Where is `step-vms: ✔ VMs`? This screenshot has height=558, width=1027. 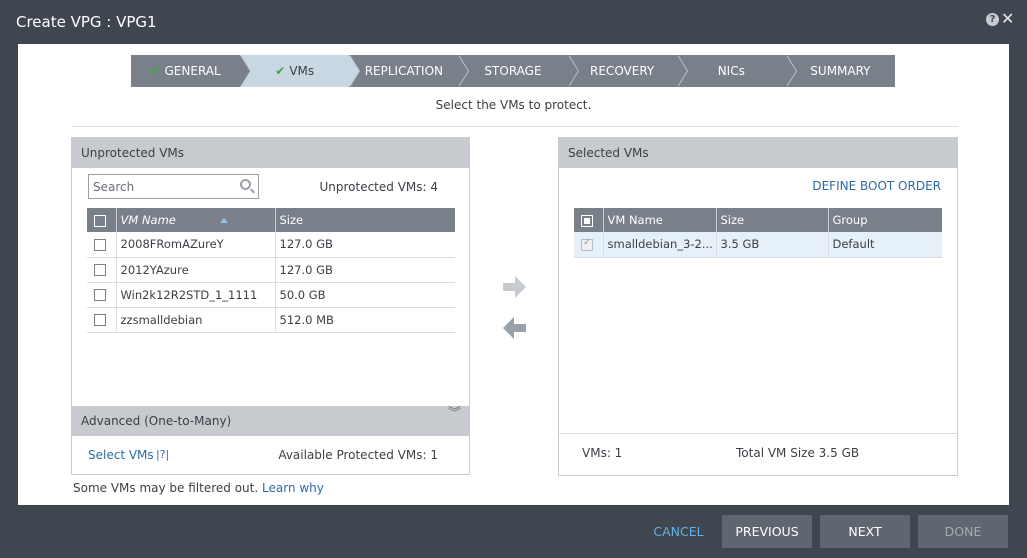 step-vms: ✔ VMs is located at coordinates (300, 71).